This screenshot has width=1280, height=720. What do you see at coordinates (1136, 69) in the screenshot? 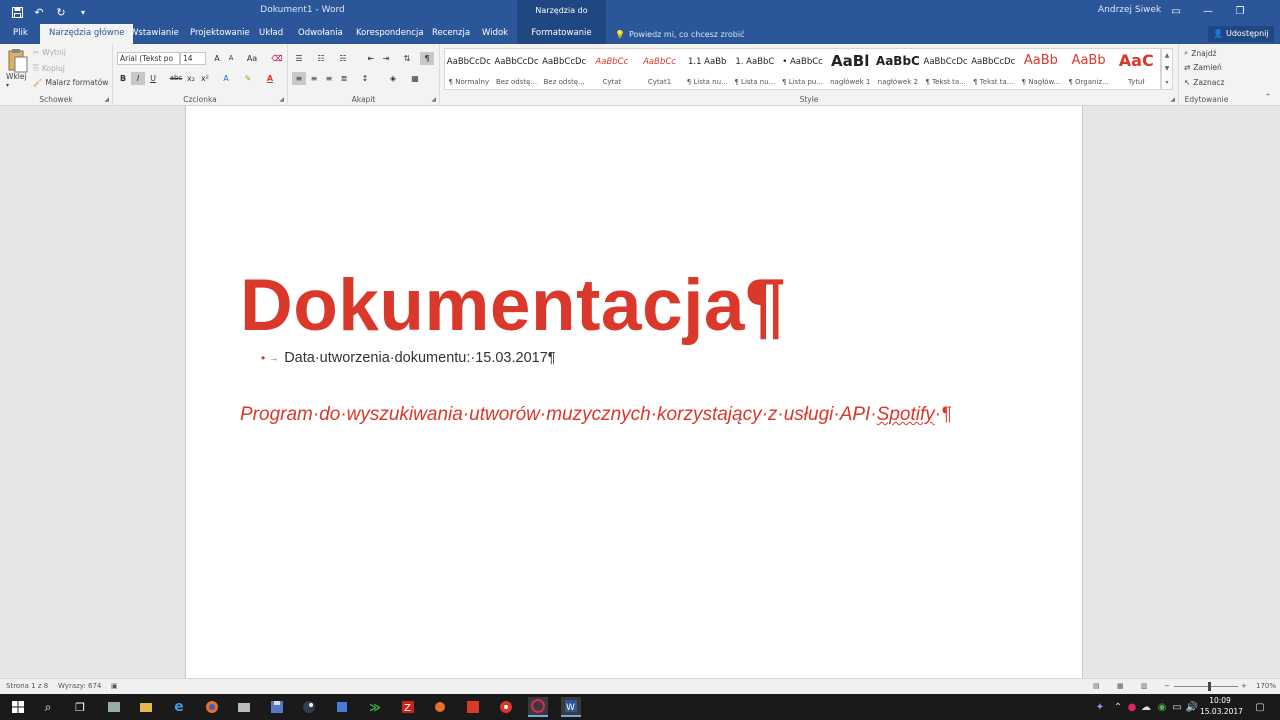
I see `style-title: AaC Tytuł` at bounding box center [1136, 69].